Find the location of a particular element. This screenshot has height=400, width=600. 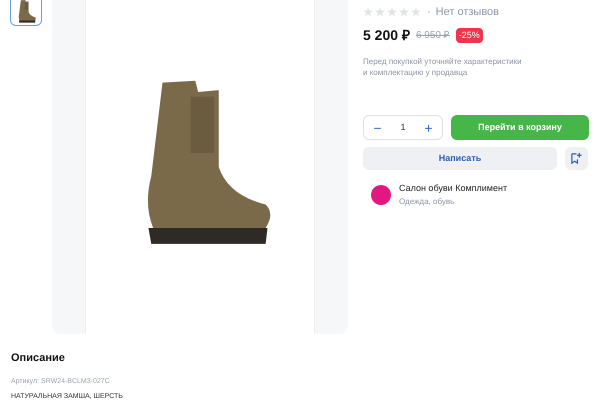

increase-button: + is located at coordinates (428, 127).